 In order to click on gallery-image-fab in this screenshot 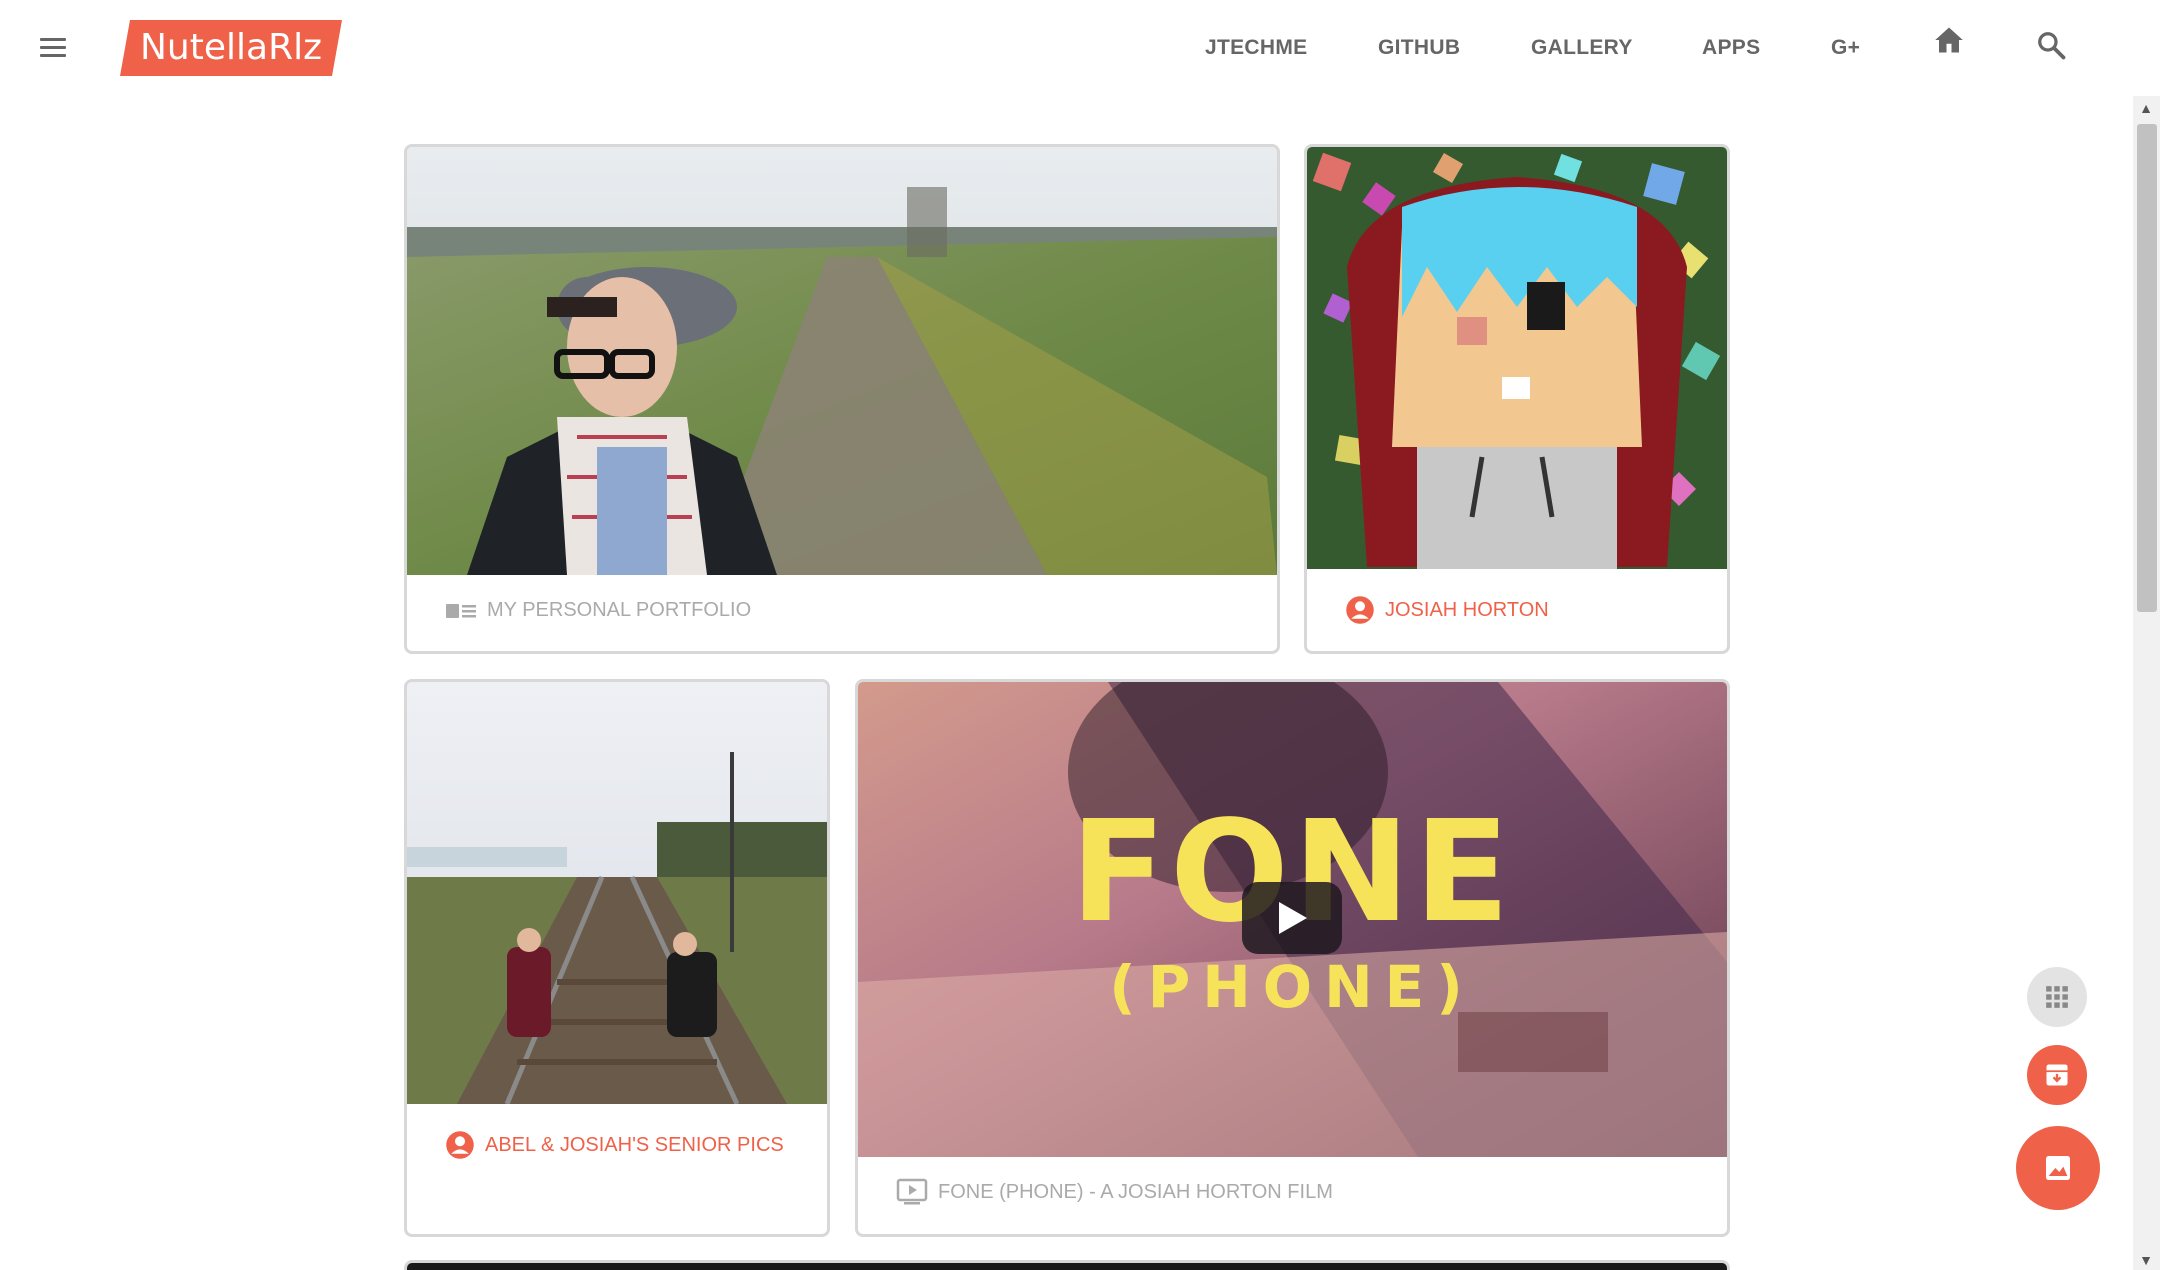, I will do `click(2058, 1168)`.